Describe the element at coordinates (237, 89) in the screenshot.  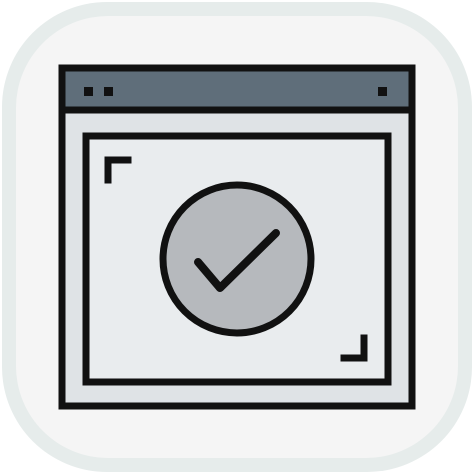
I see `window-title-bar` at that location.